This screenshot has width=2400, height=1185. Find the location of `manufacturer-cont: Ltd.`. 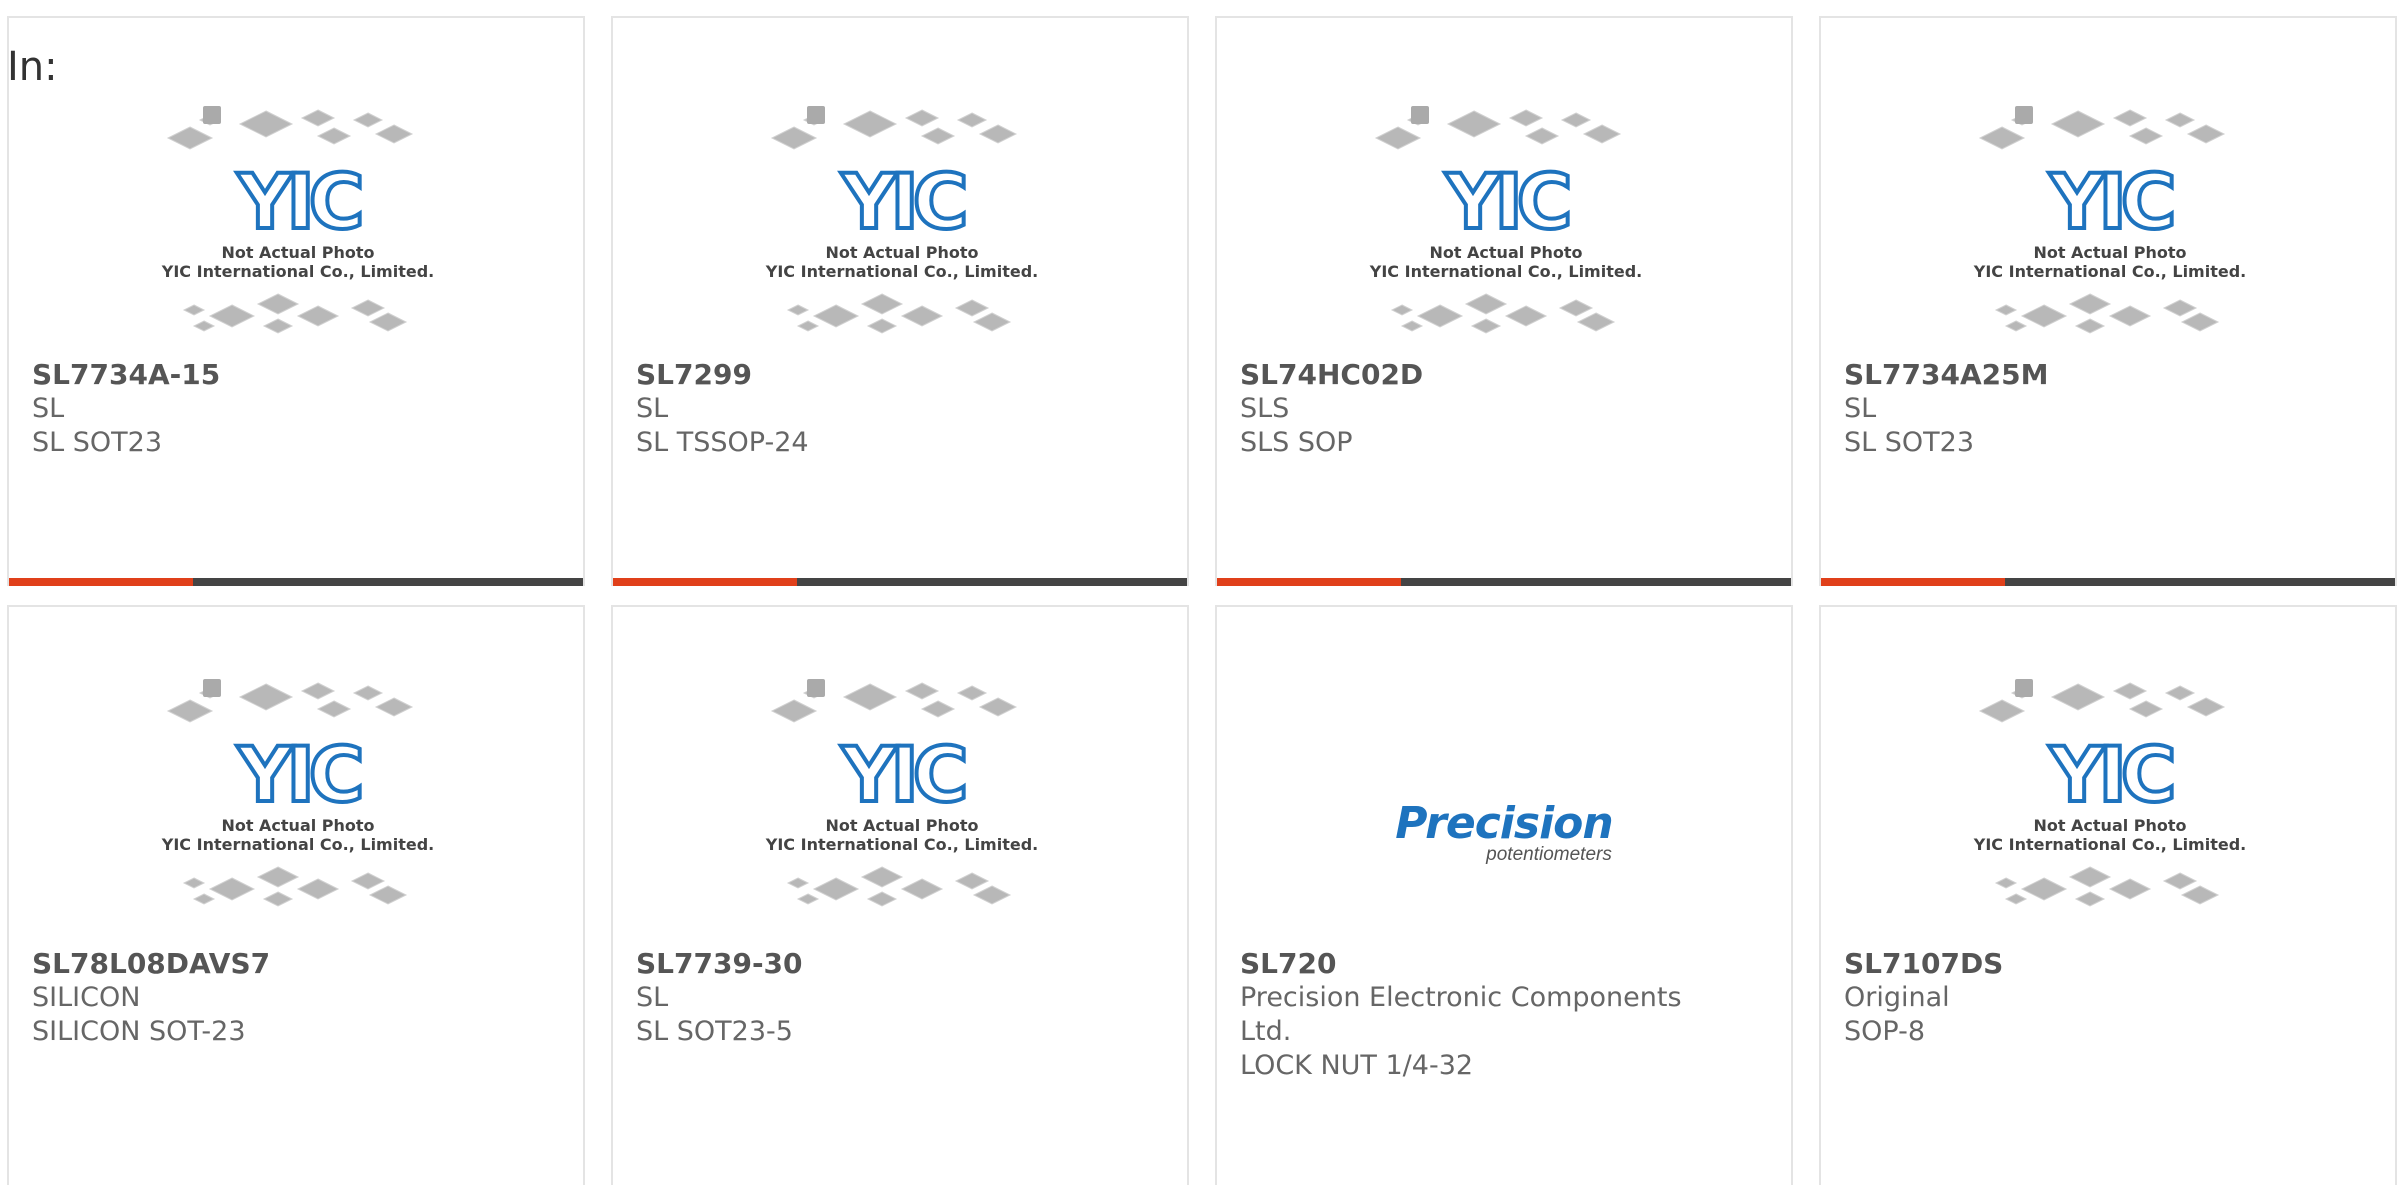

manufacturer-cont: Ltd. is located at coordinates (1266, 1031).